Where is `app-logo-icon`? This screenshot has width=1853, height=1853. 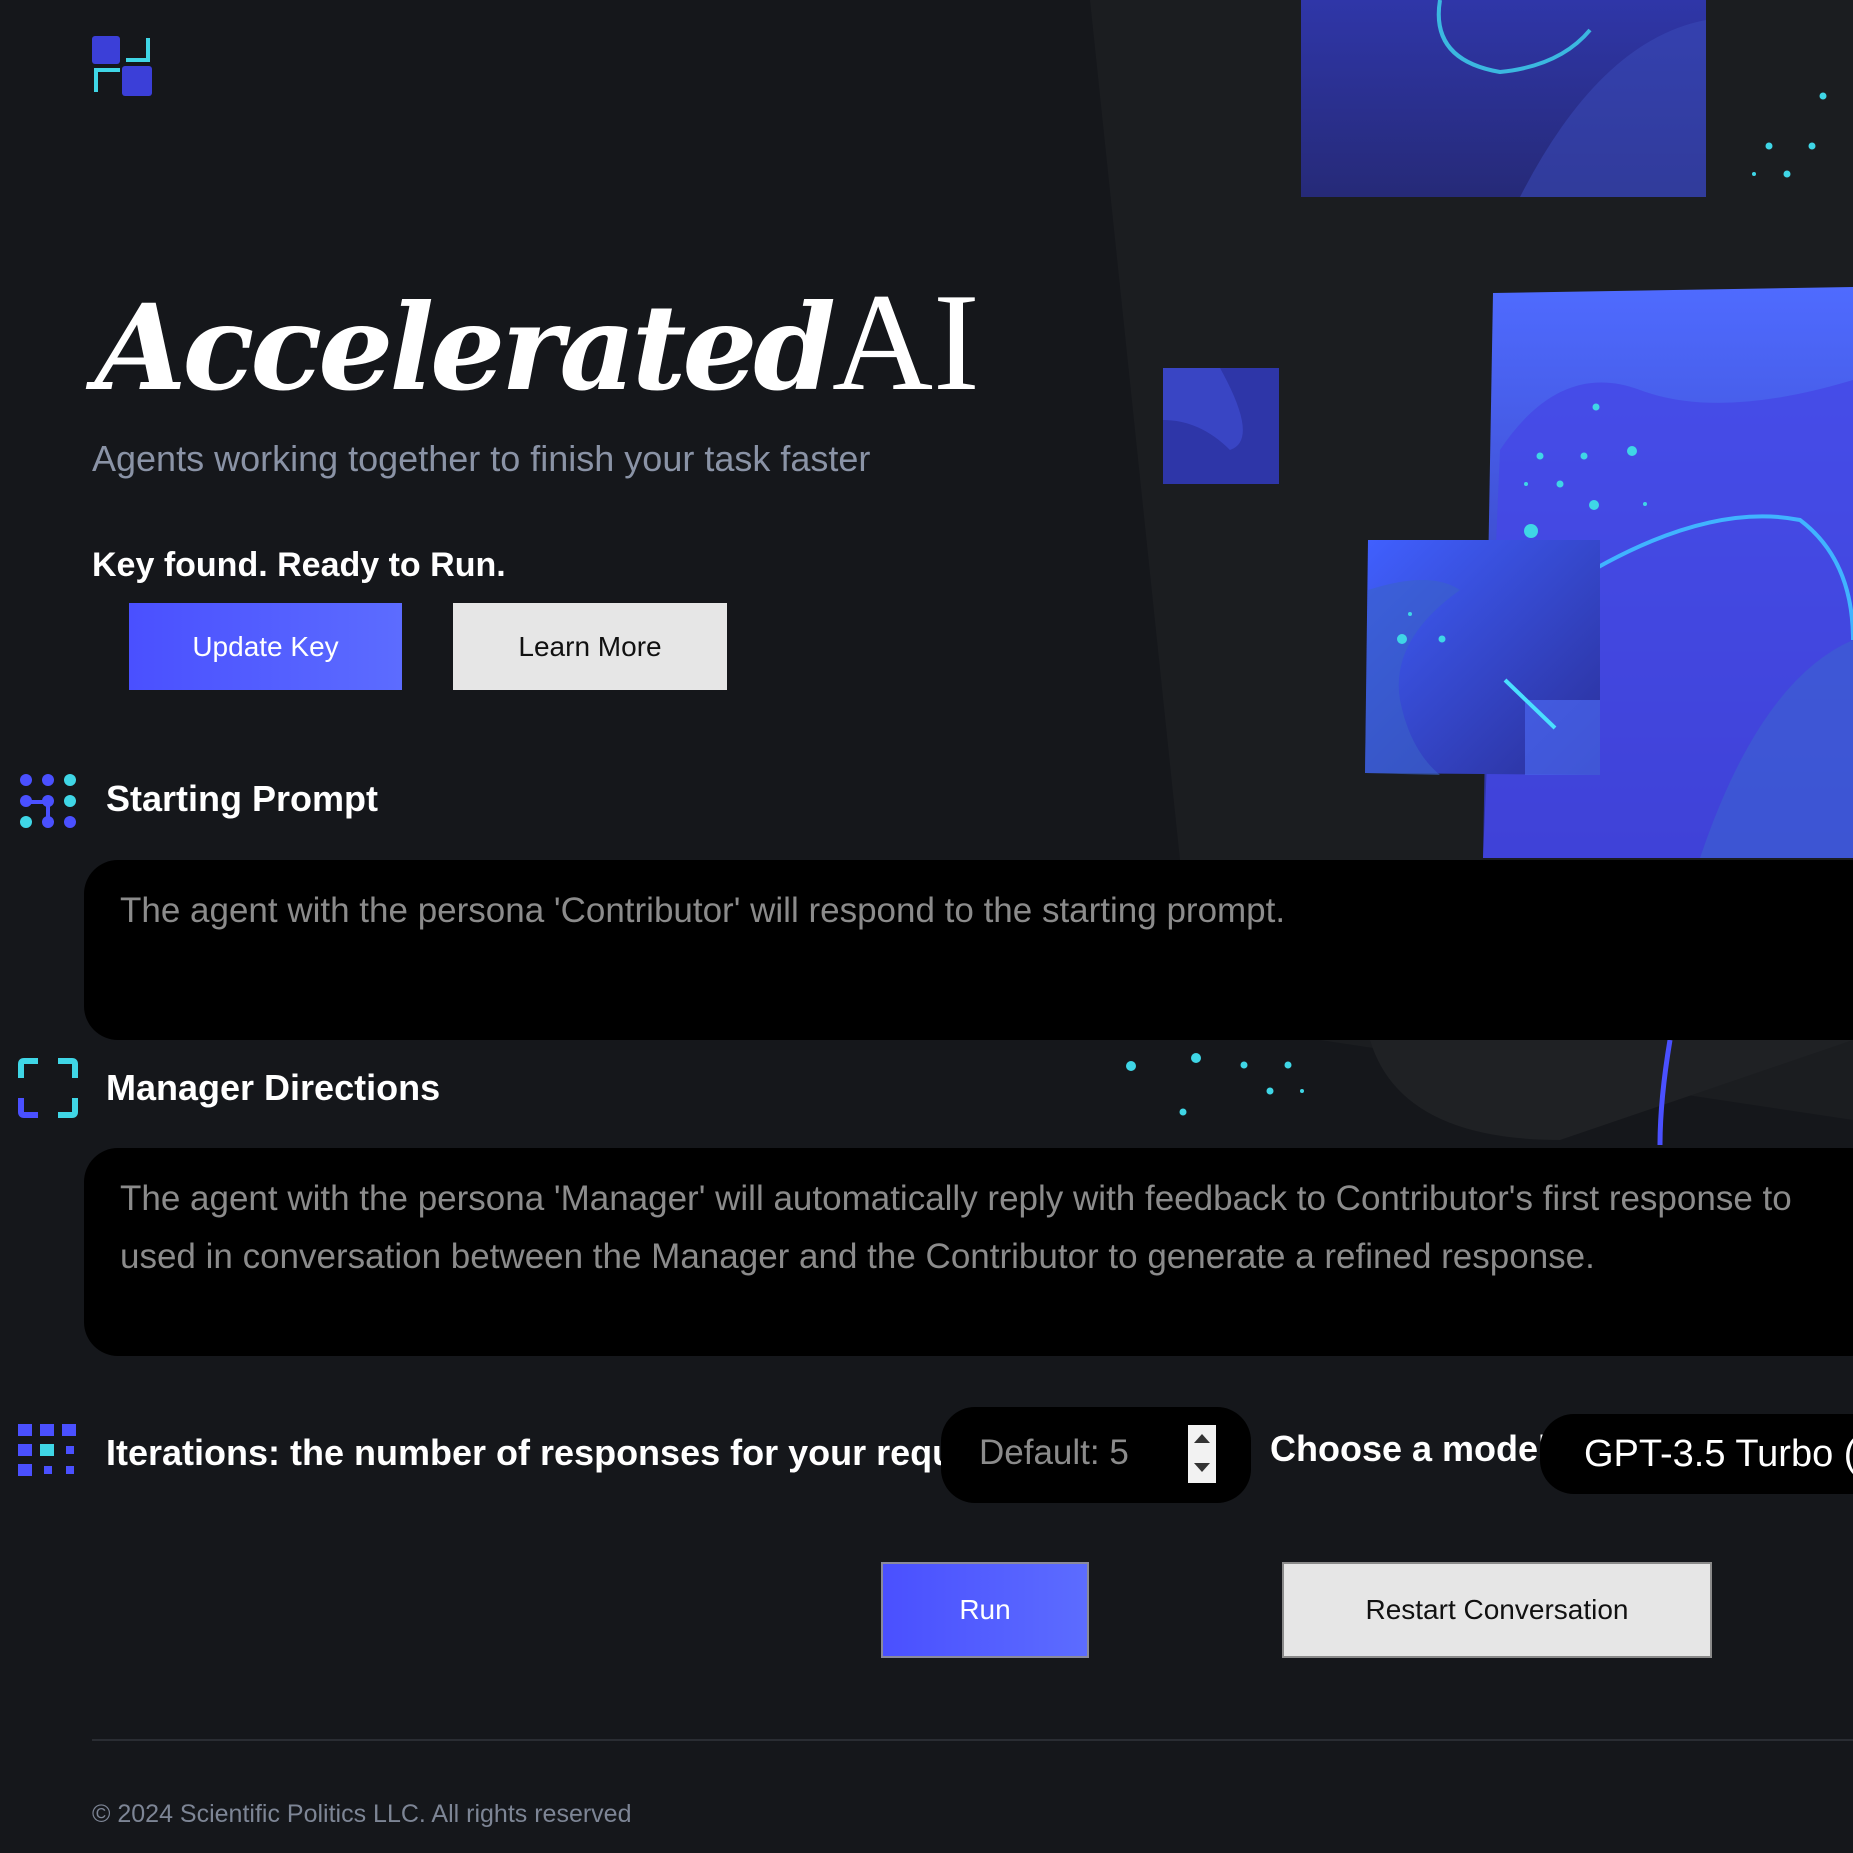 app-logo-icon is located at coordinates (122, 66).